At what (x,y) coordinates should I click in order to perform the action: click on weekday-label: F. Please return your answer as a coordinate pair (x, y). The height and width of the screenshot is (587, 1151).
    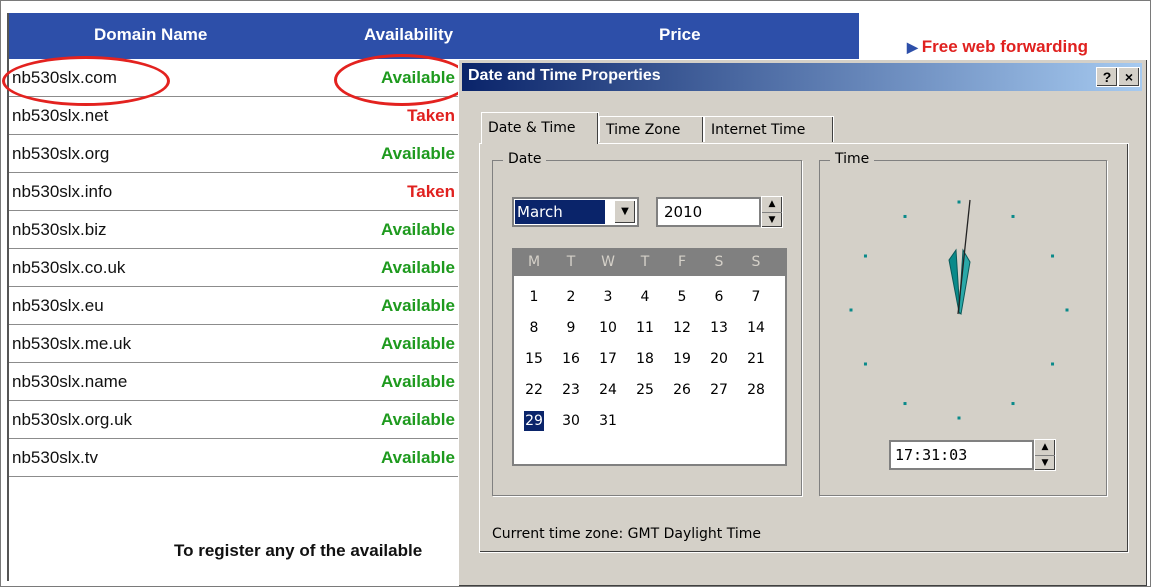
    Looking at the image, I should click on (682, 262).